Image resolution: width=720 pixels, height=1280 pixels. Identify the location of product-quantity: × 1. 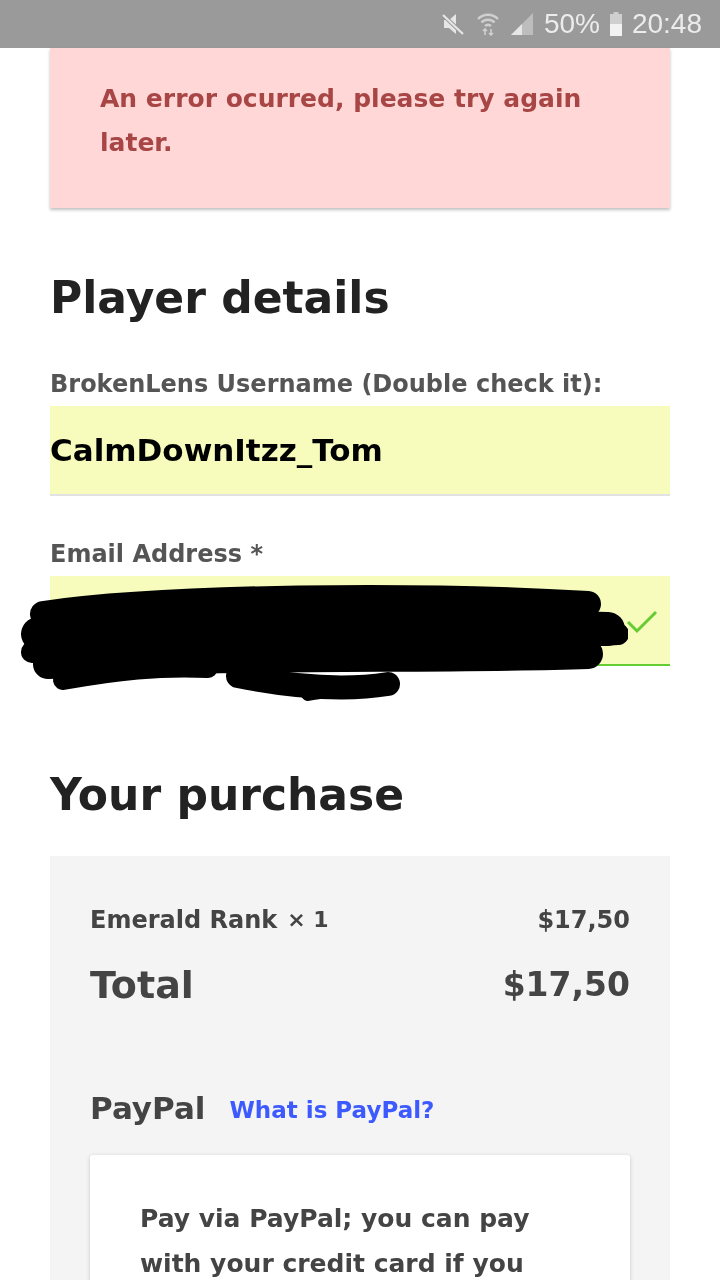
(308, 920).